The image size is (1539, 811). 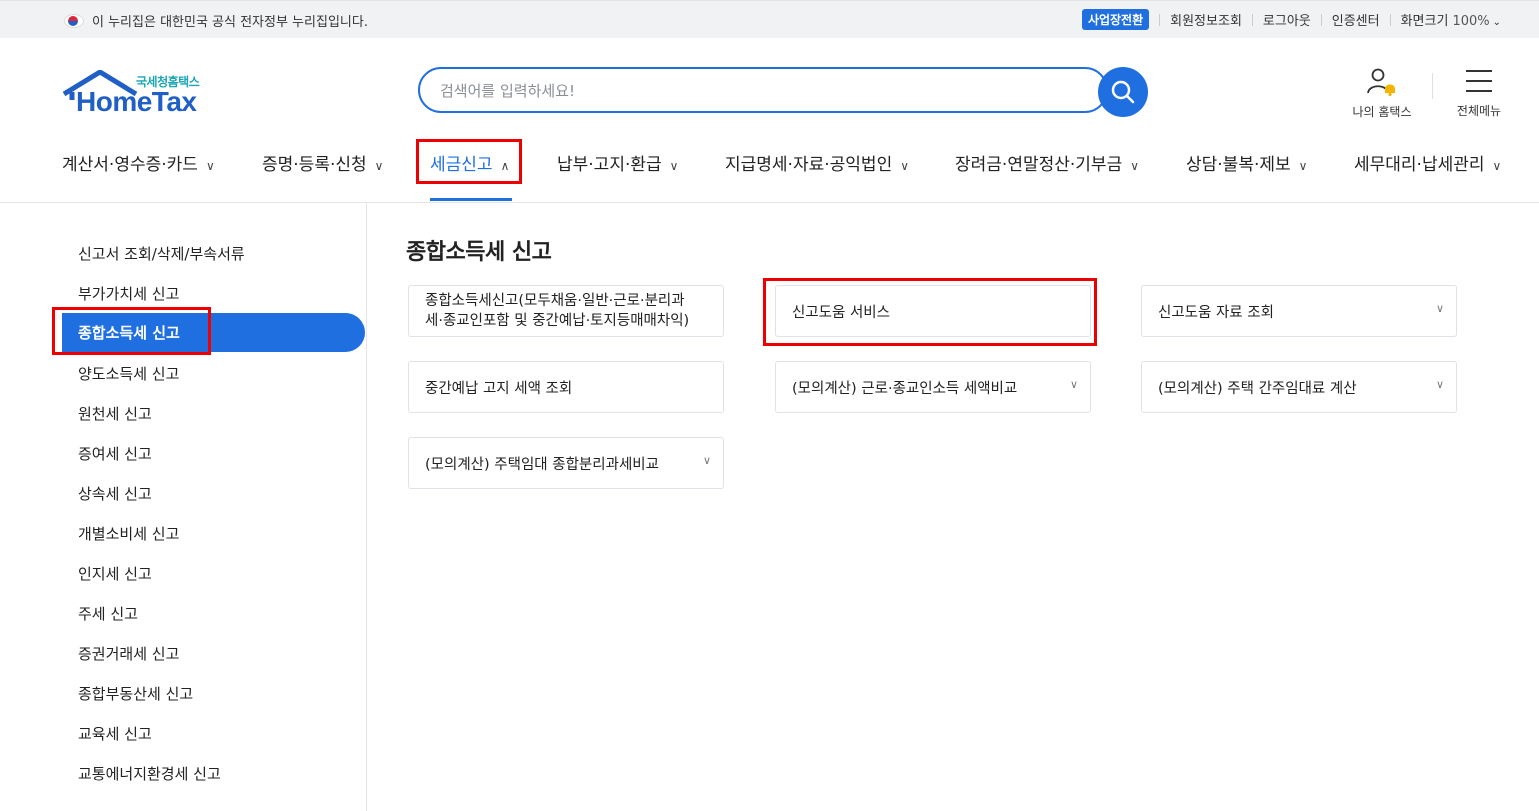 What do you see at coordinates (115, 573) in the screenshot?
I see `sidebar-item: 인지세 신고` at bounding box center [115, 573].